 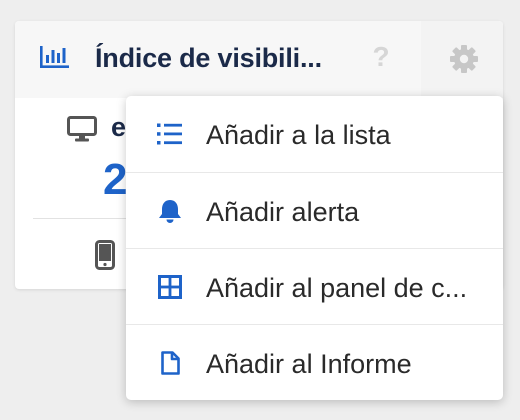 I want to click on bar-chart-icon, so click(x=54, y=57).